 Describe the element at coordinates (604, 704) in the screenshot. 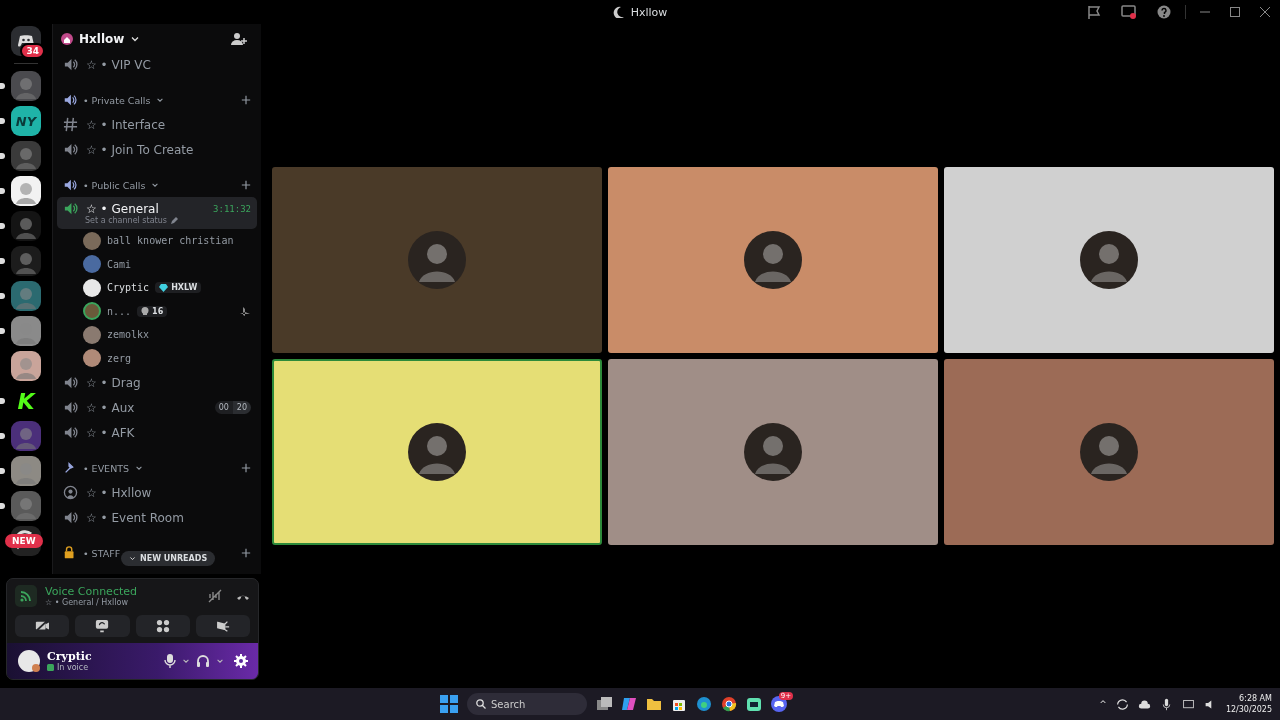

I see `task-view-icon` at that location.